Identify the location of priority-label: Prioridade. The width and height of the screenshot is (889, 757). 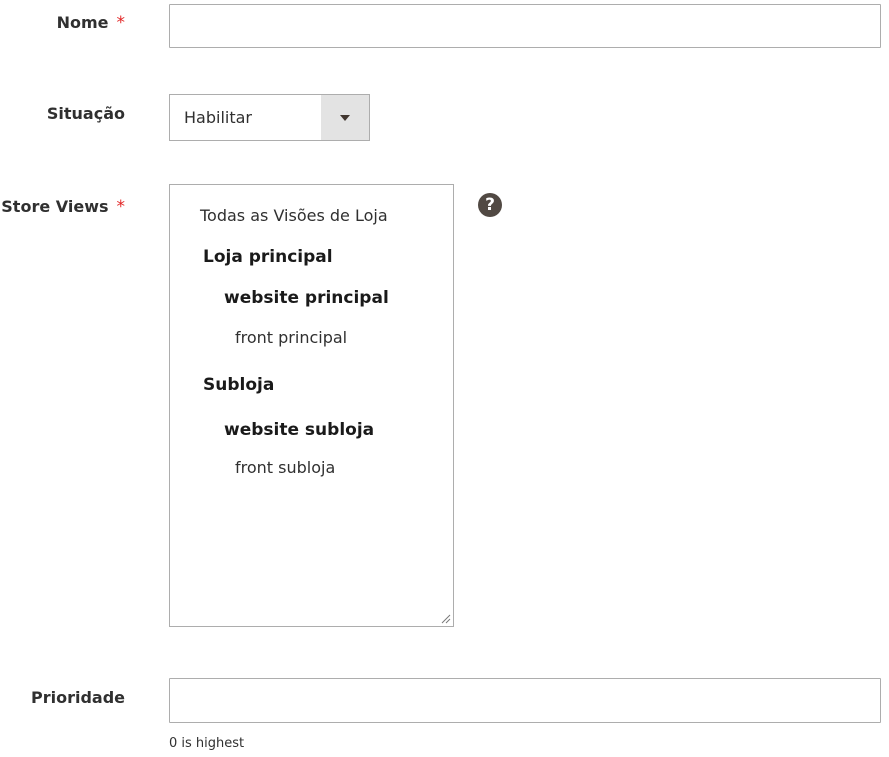
(78, 697).